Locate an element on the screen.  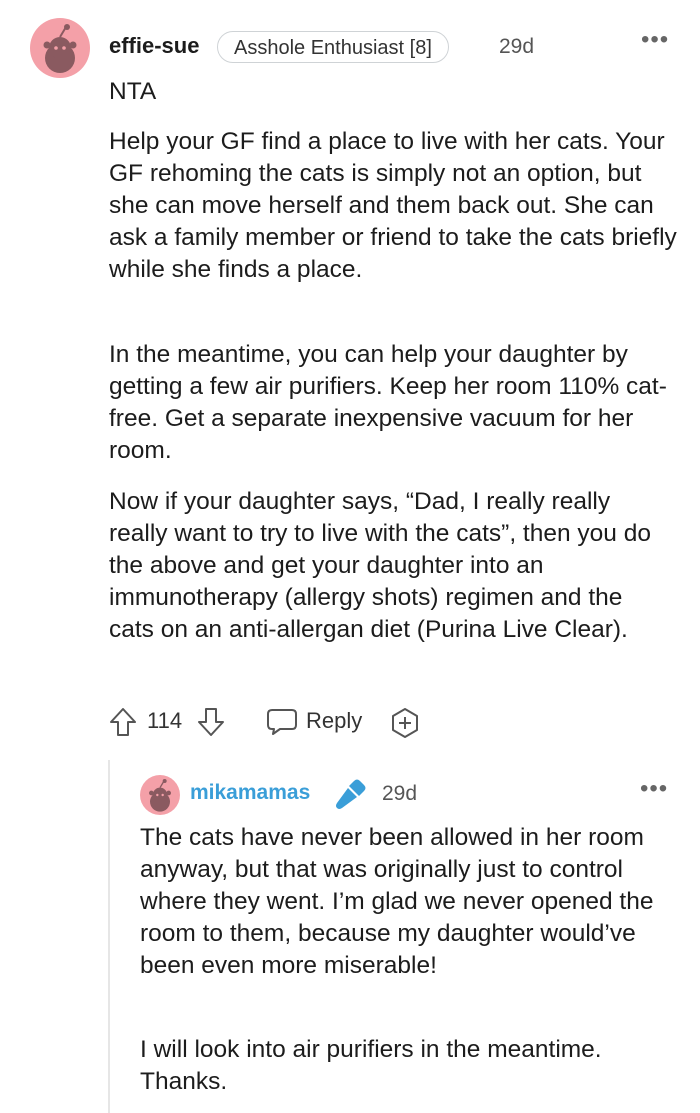
downvote-button is located at coordinates (211, 722).